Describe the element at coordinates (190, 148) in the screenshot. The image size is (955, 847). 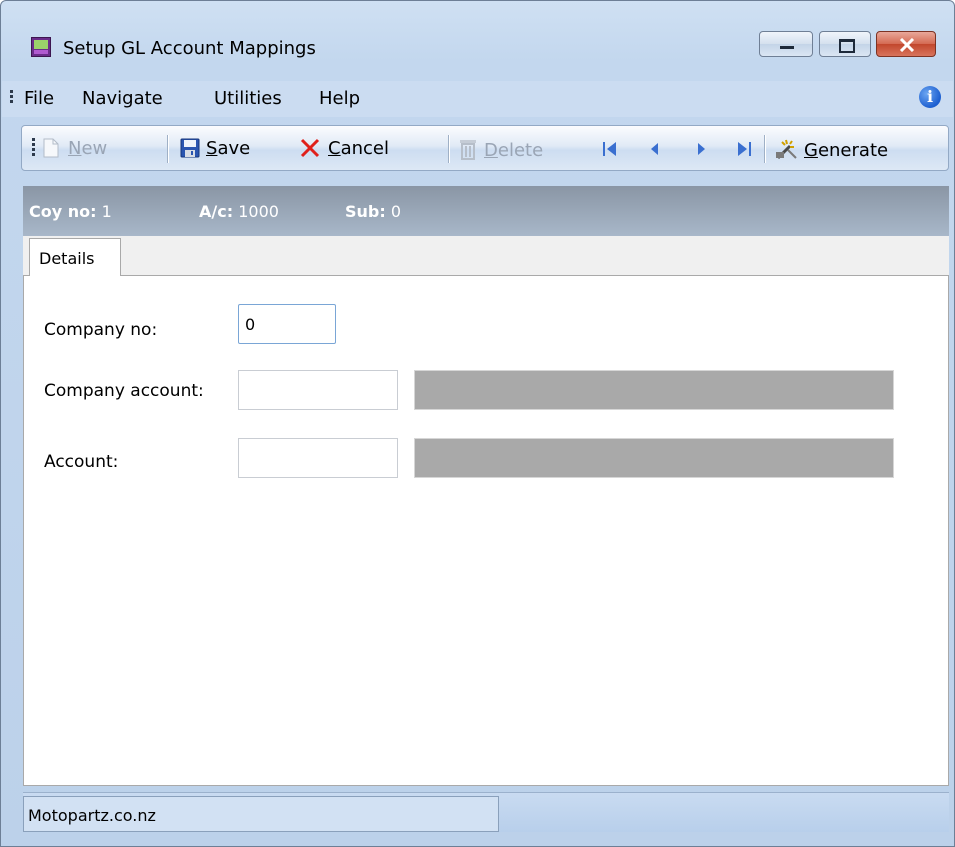
I see `floppy-disk-icon` at that location.